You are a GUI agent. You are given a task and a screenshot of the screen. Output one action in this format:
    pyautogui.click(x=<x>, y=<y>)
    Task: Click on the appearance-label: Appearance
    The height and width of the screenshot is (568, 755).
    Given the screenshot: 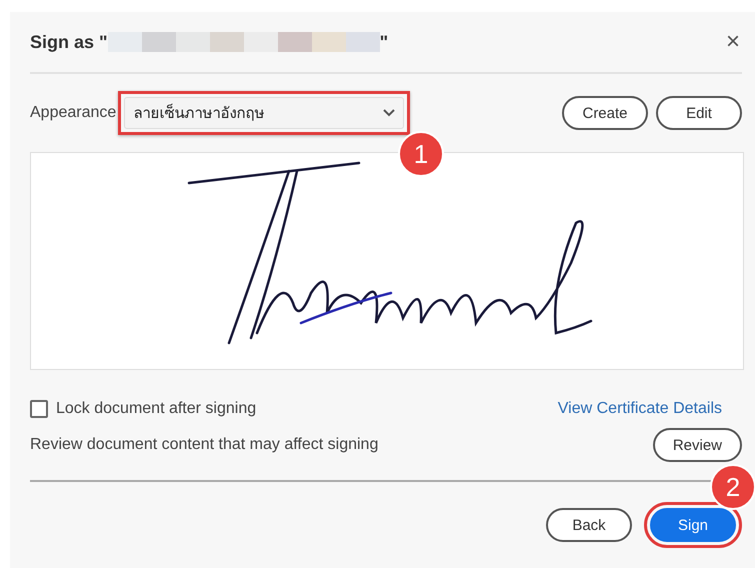 What is the action you would take?
    pyautogui.click(x=73, y=113)
    